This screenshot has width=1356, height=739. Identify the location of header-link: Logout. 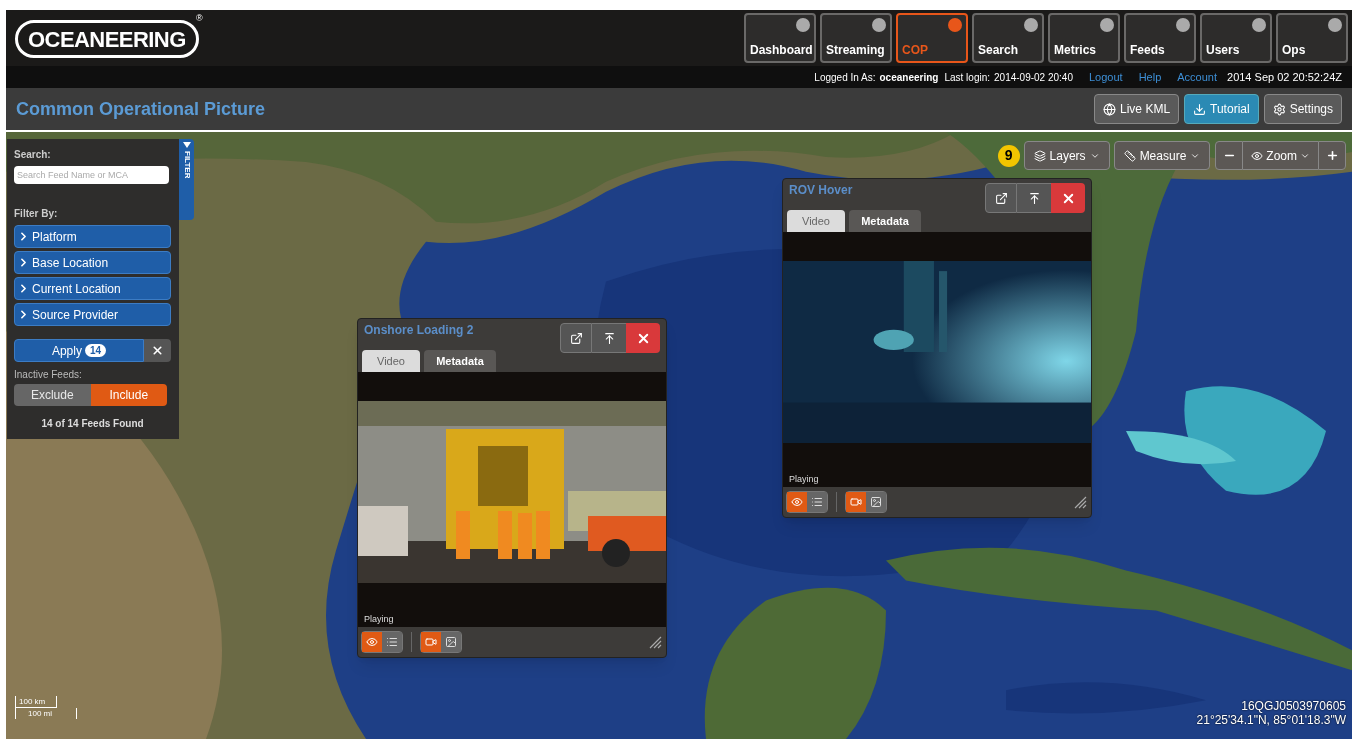
(1106, 77).